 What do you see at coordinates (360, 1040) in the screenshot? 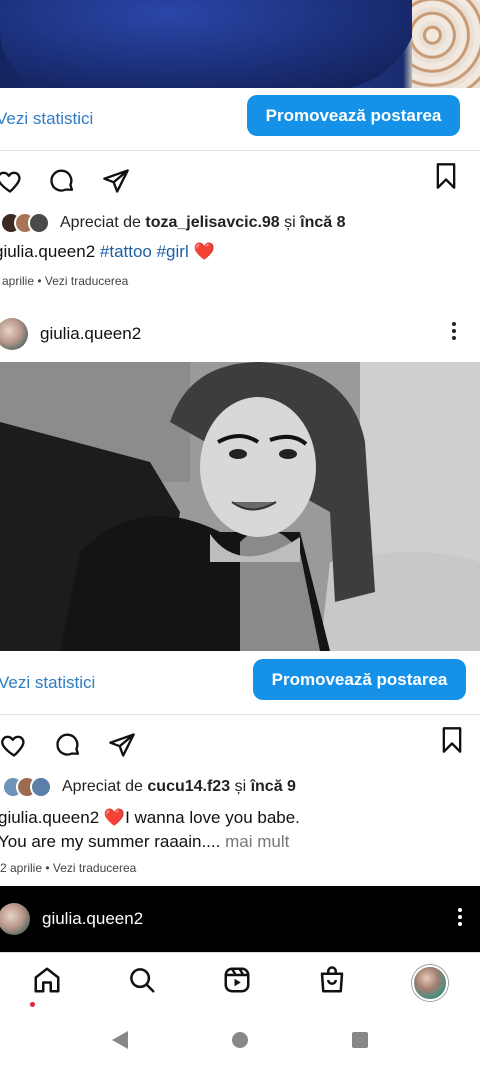
I see `recents-icon` at bounding box center [360, 1040].